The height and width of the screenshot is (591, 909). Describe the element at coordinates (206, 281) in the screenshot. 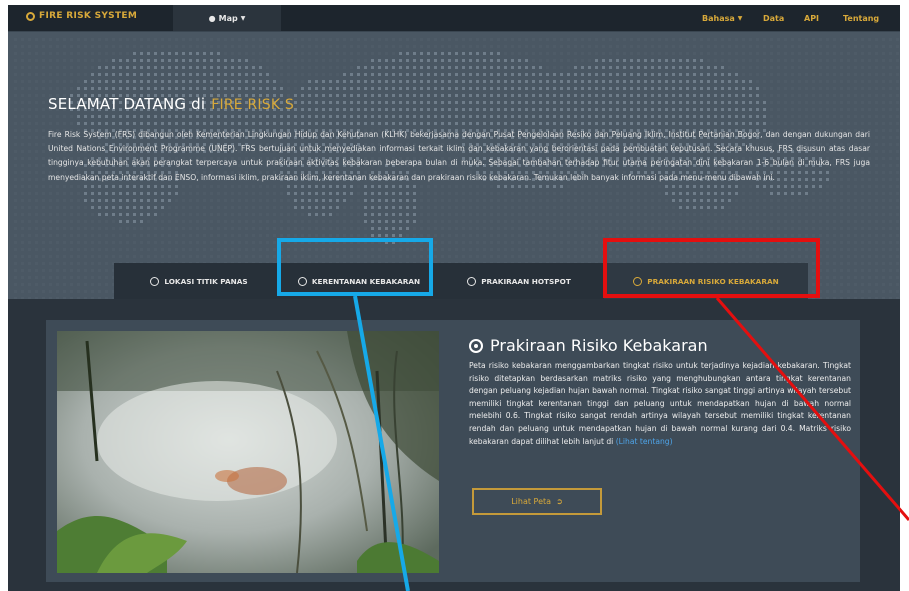

I see `tab-label: LOKASI TITIK PANAS` at that location.